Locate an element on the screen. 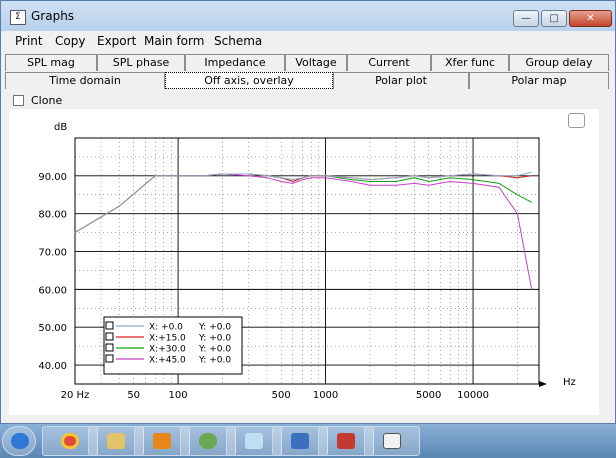 The height and width of the screenshot is (458, 616). y-tick-label: 60.00 is located at coordinates (52, 290).